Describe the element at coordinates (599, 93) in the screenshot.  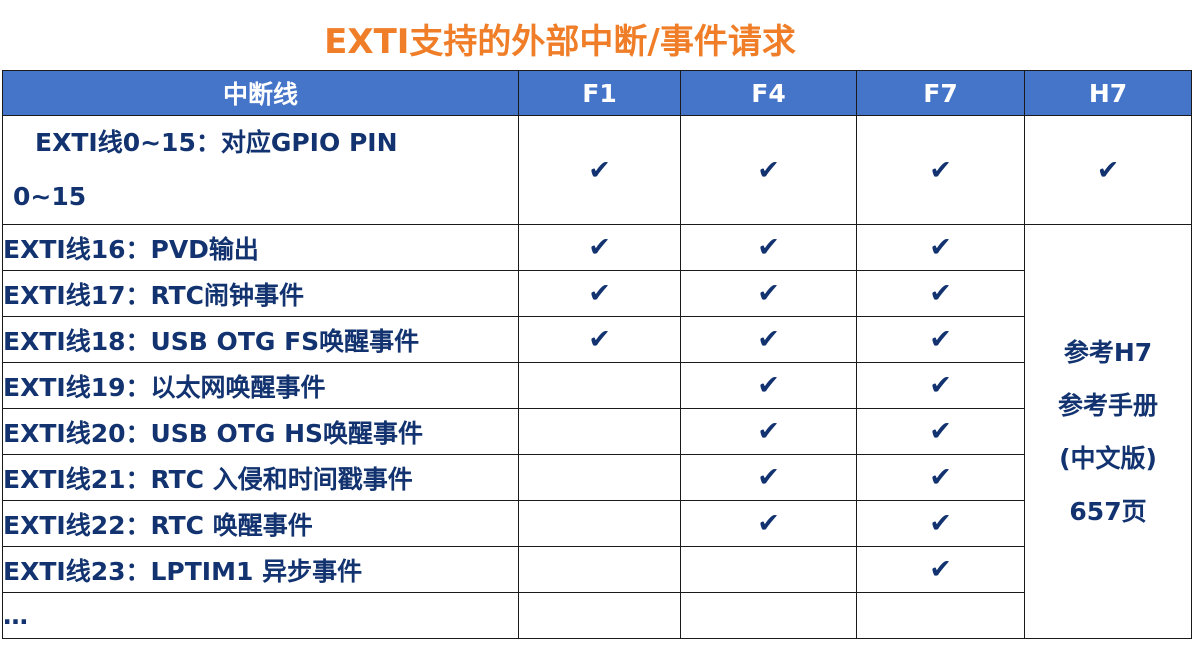
I see `column-header-f1: F1` at that location.